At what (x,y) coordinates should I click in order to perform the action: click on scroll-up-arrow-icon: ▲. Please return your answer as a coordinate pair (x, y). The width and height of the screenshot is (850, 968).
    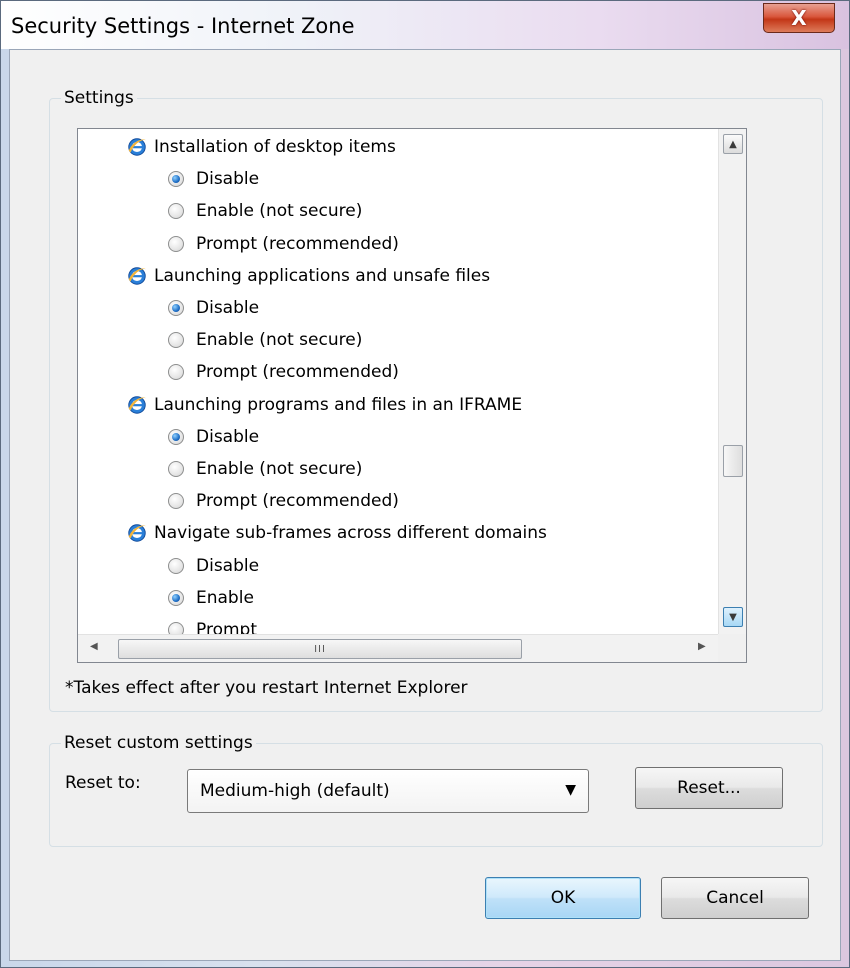
    Looking at the image, I should click on (733, 144).